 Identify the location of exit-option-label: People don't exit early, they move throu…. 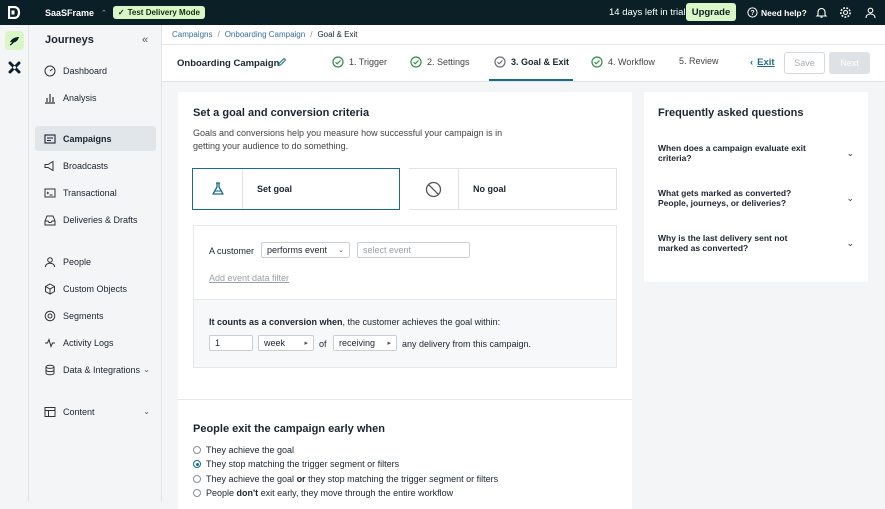
(329, 493).